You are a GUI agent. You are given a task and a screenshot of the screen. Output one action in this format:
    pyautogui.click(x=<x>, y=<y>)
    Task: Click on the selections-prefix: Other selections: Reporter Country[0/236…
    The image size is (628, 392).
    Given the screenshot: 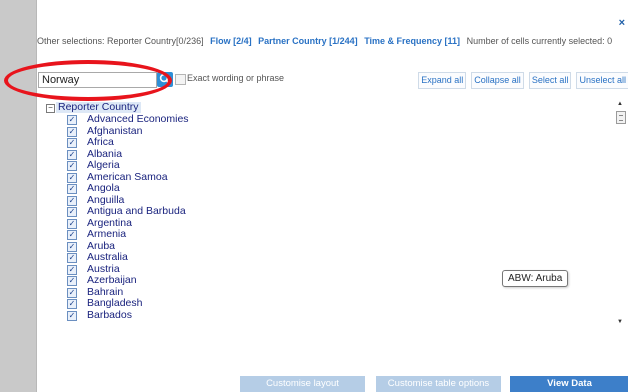 What is the action you would take?
    pyautogui.click(x=120, y=41)
    